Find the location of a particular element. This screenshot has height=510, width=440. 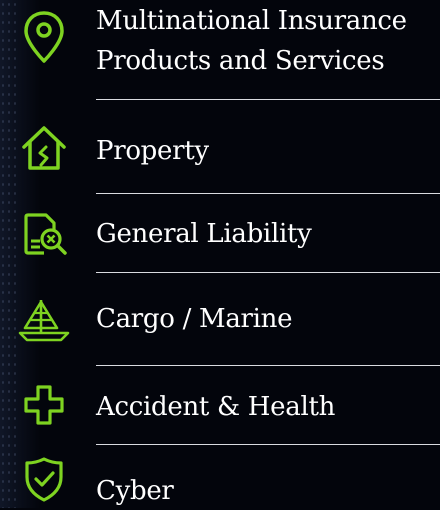

item-label: Cyber is located at coordinates (135, 491).